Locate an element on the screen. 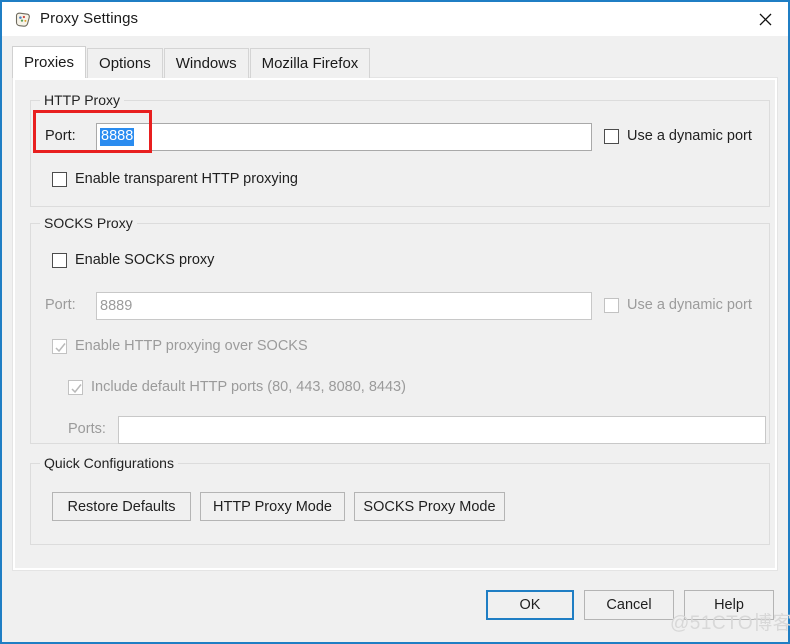 Image resolution: width=790 pixels, height=644 pixels. quick-configurations-group-title: Quick Configurations is located at coordinates (109, 463).